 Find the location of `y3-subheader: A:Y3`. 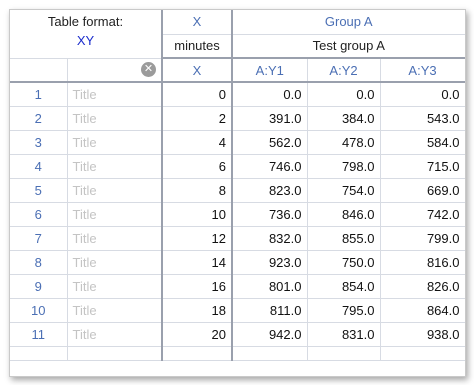

y3-subheader: A:Y3 is located at coordinates (422, 70).